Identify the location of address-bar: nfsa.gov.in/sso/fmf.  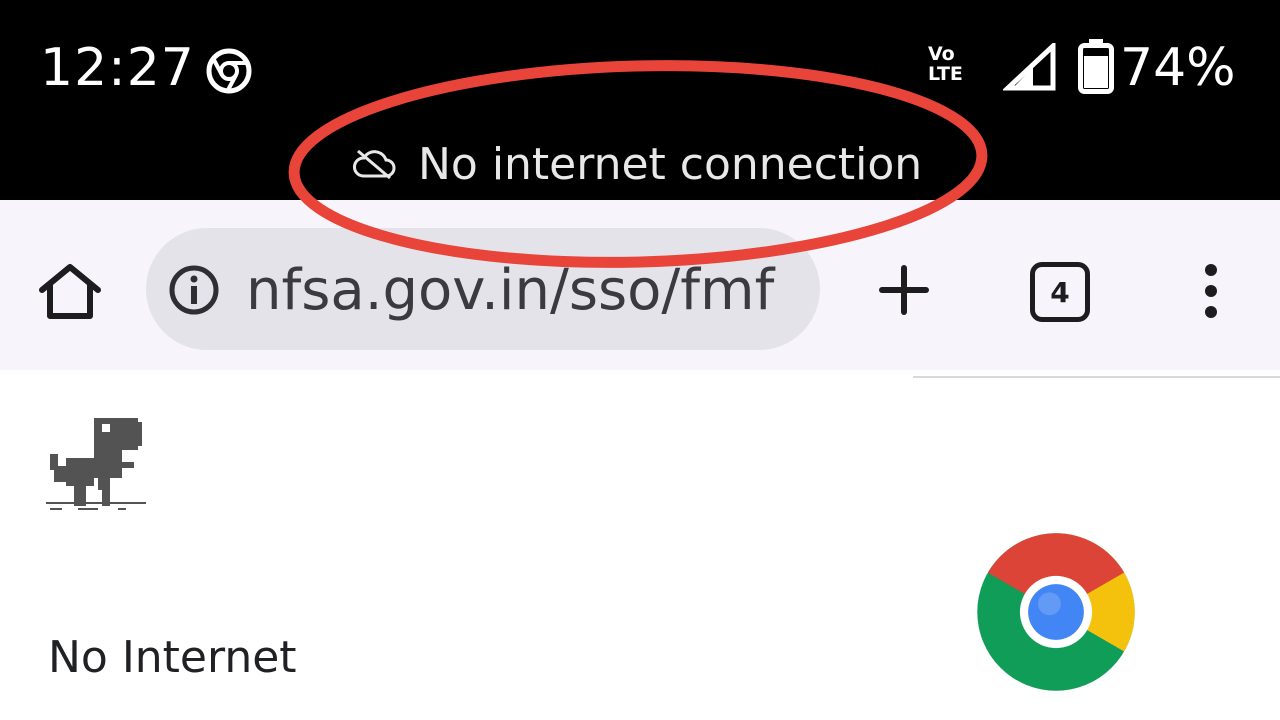
(483, 289).